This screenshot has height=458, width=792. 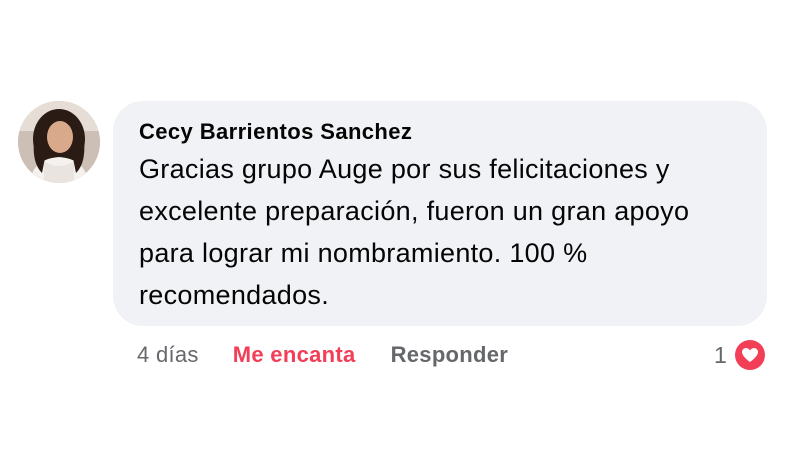 I want to click on comment-actions: 4 días Me encanta Responder, so click(x=322, y=355).